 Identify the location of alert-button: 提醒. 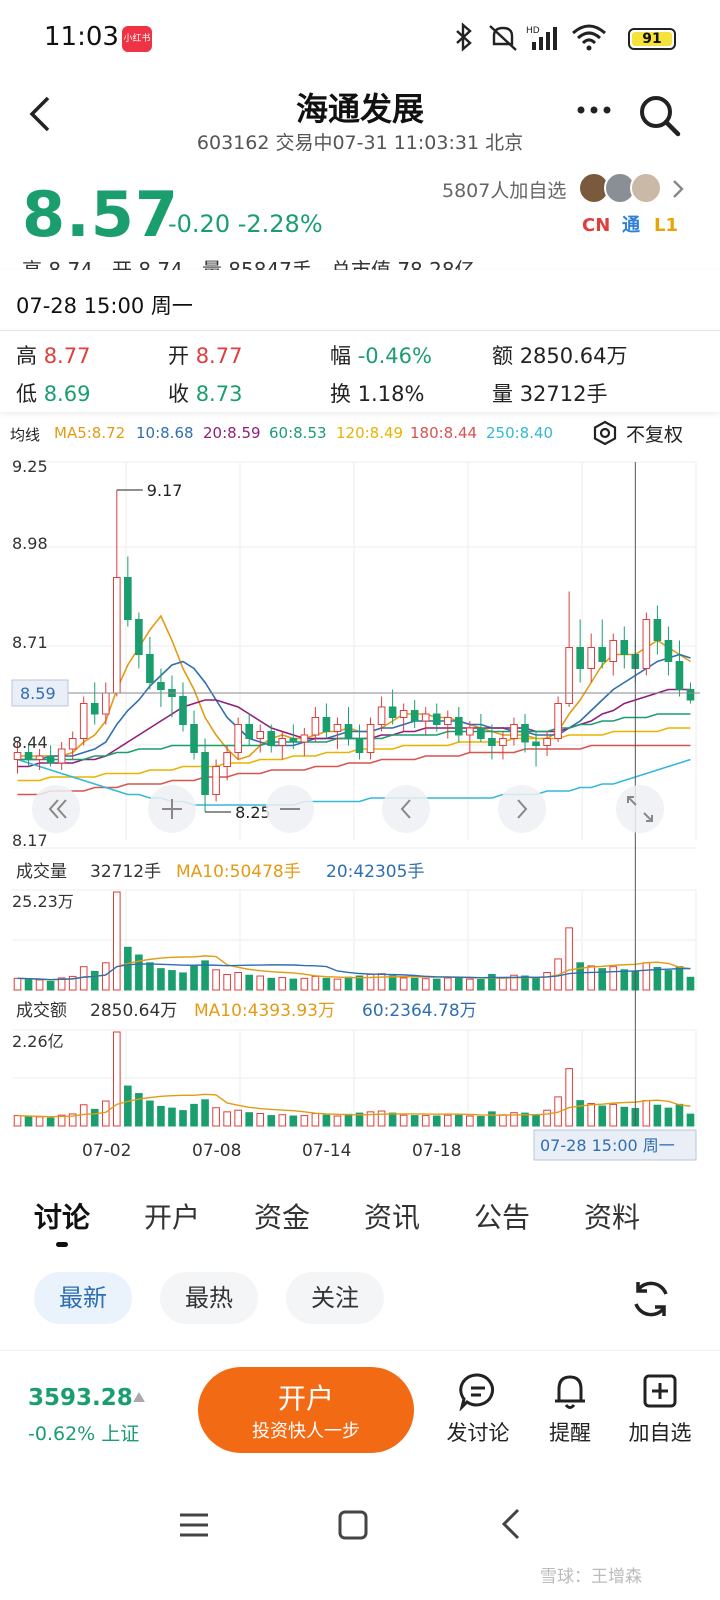
(570, 1409).